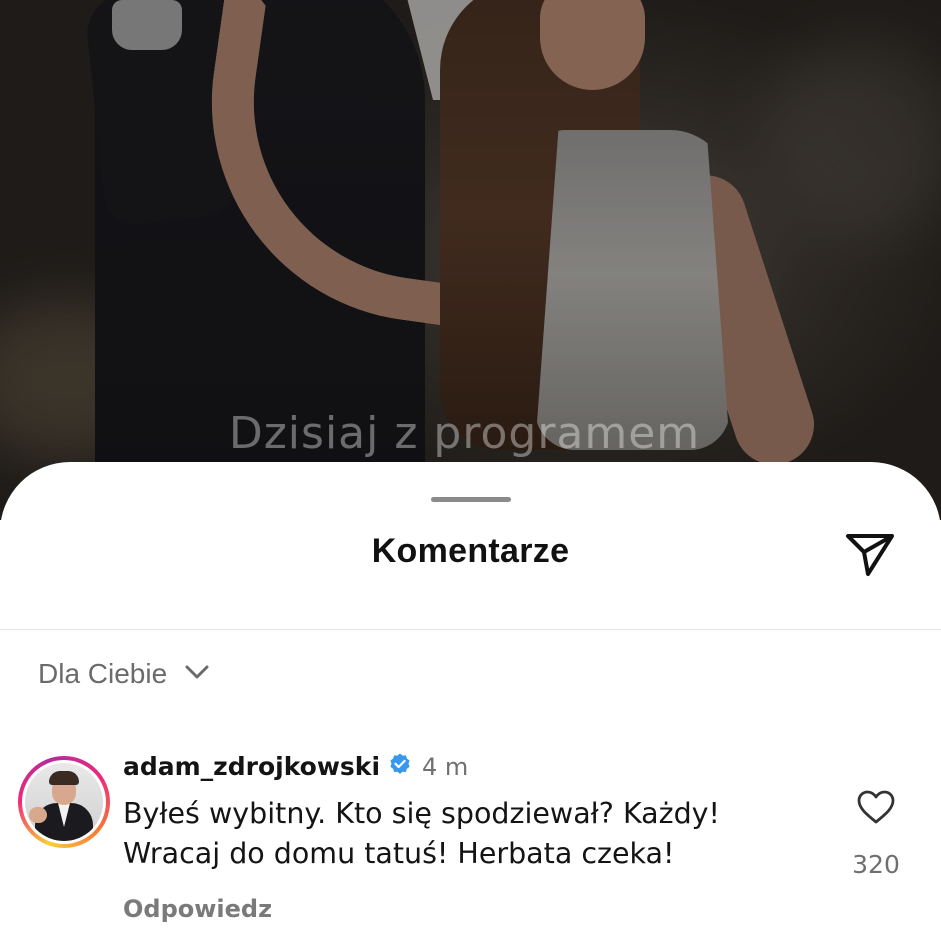 The image size is (941, 945). Describe the element at coordinates (445, 766) in the screenshot. I see `comment-timestamp: 4 m` at that location.